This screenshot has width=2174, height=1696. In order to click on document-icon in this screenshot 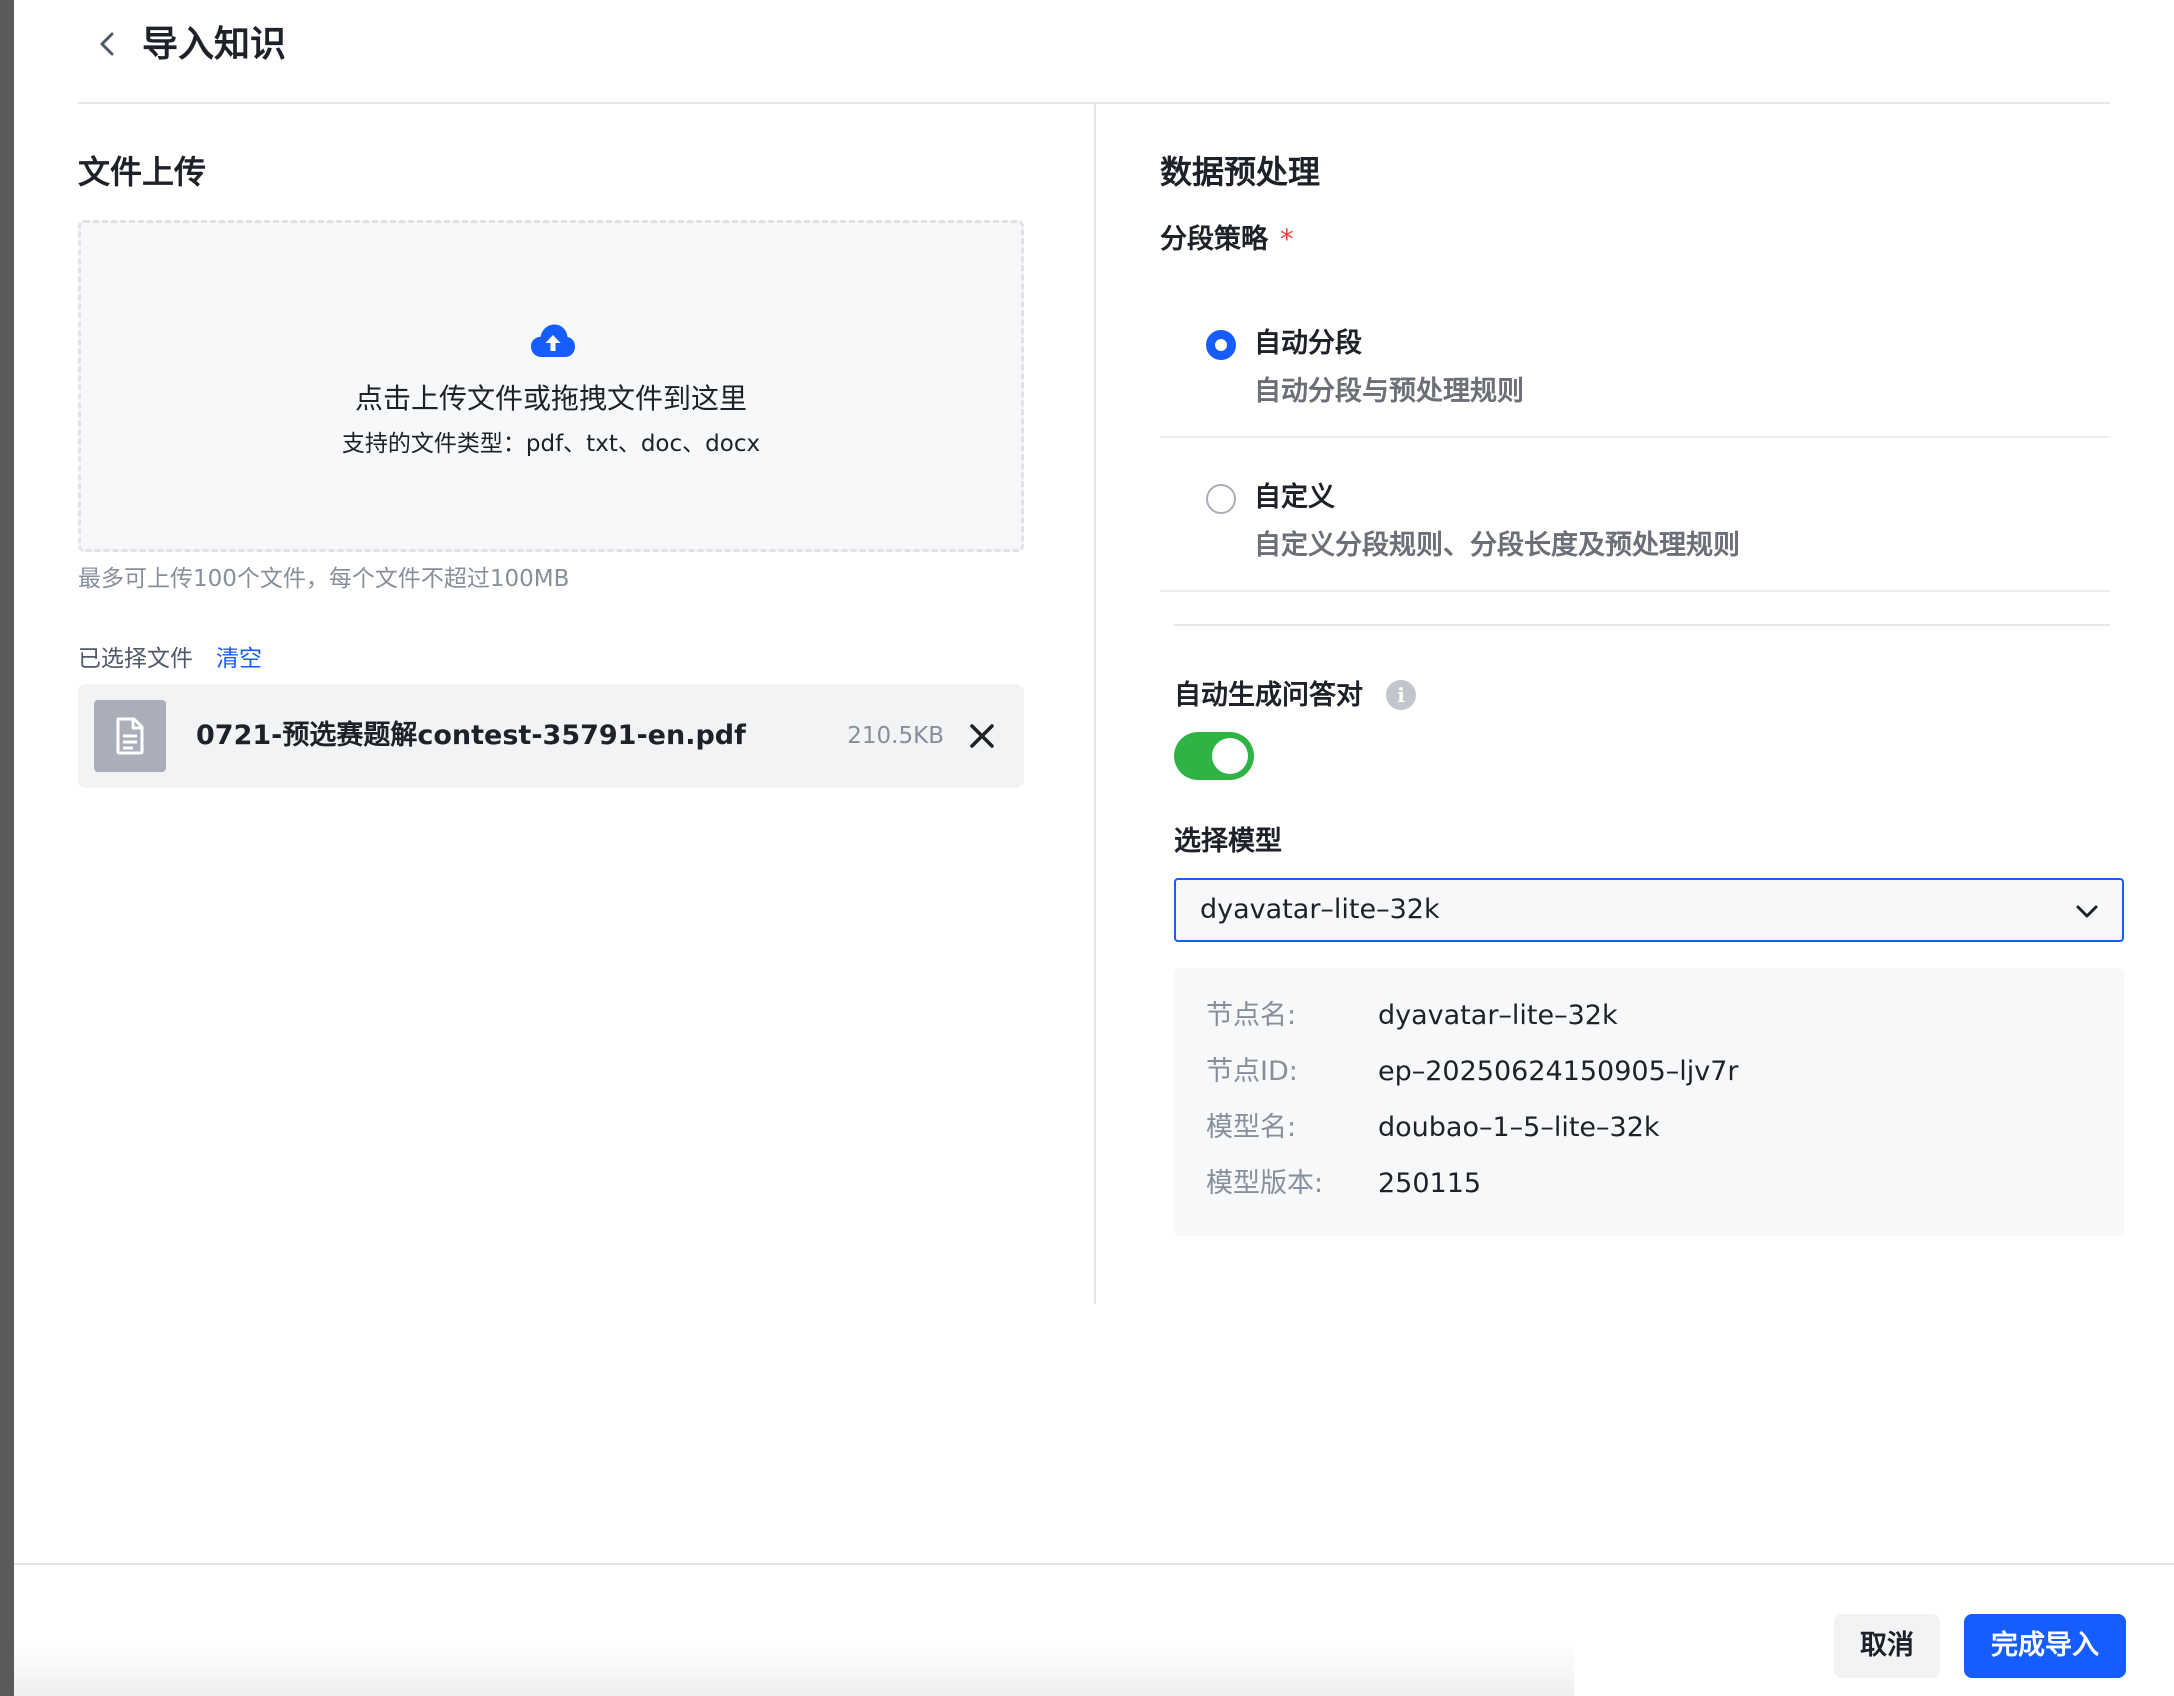, I will do `click(130, 736)`.